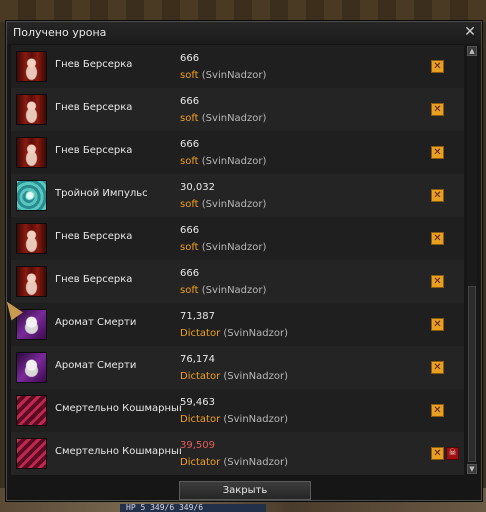  Describe the element at coordinates (472, 374) in the screenshot. I see `scroll-thumb` at that location.